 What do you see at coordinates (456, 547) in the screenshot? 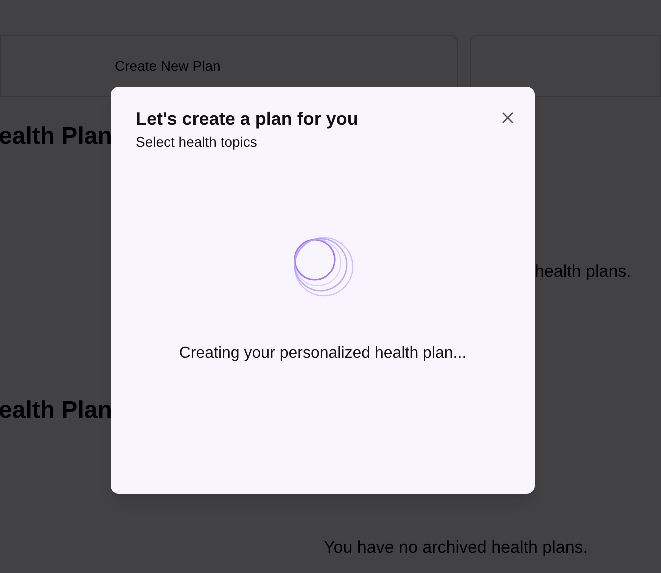
I see `empty-message: You have no archived health plans.` at bounding box center [456, 547].